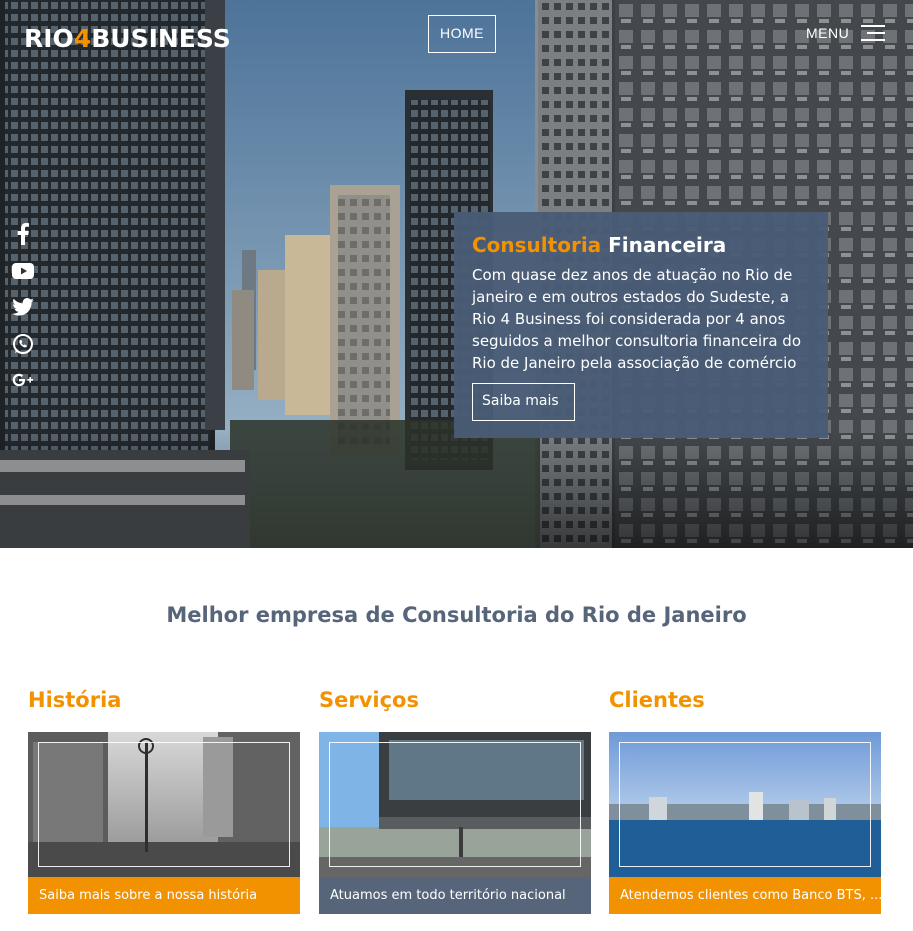 The width and height of the screenshot is (913, 931). Describe the element at coordinates (23, 307) in the screenshot. I see `twitter-icon` at that location.